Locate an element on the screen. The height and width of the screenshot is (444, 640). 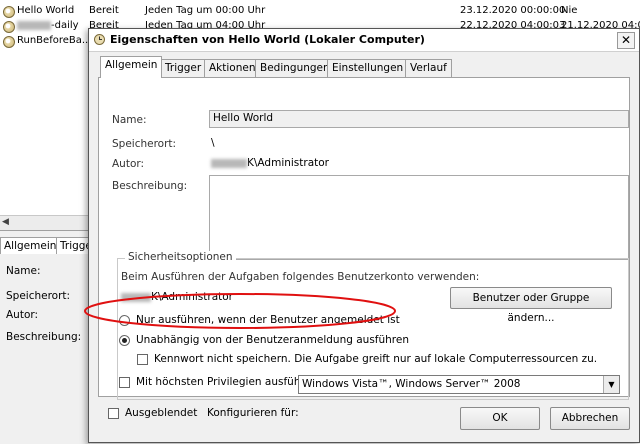
name-field: Hello World is located at coordinates (419, 119).